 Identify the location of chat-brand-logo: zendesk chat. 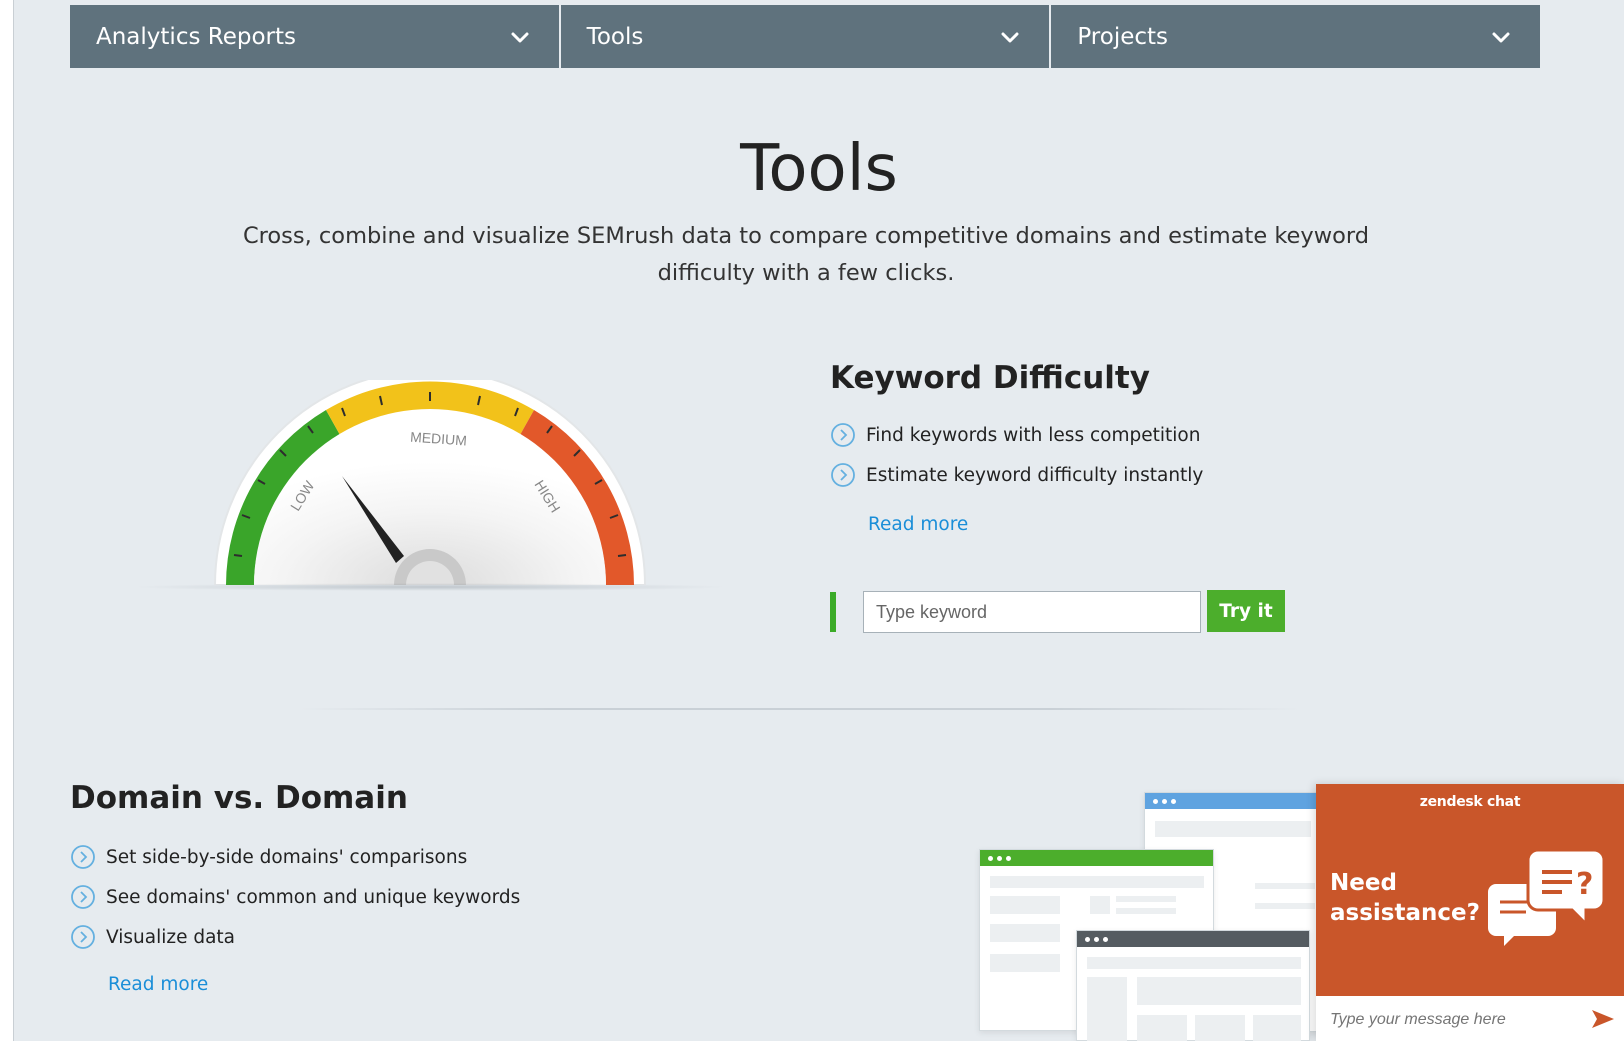
(1470, 802).